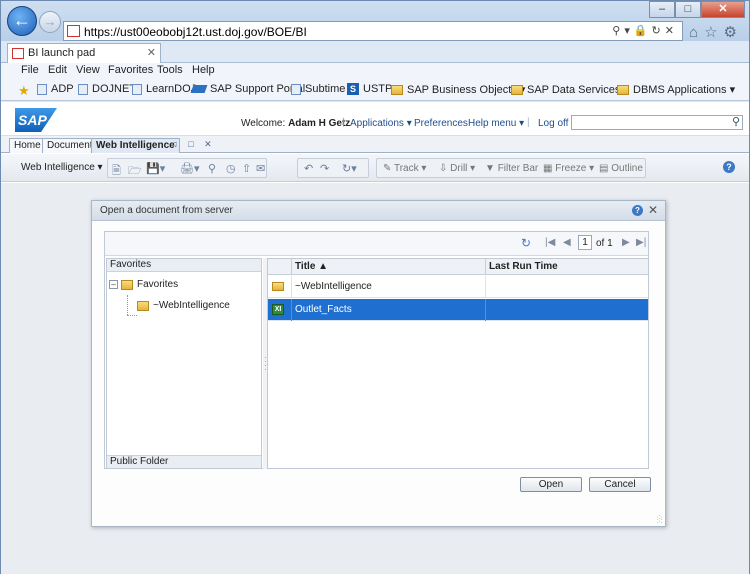 The width and height of the screenshot is (750, 574). Describe the element at coordinates (657, 122) in the screenshot. I see `bi-search-input: ⚲` at that location.